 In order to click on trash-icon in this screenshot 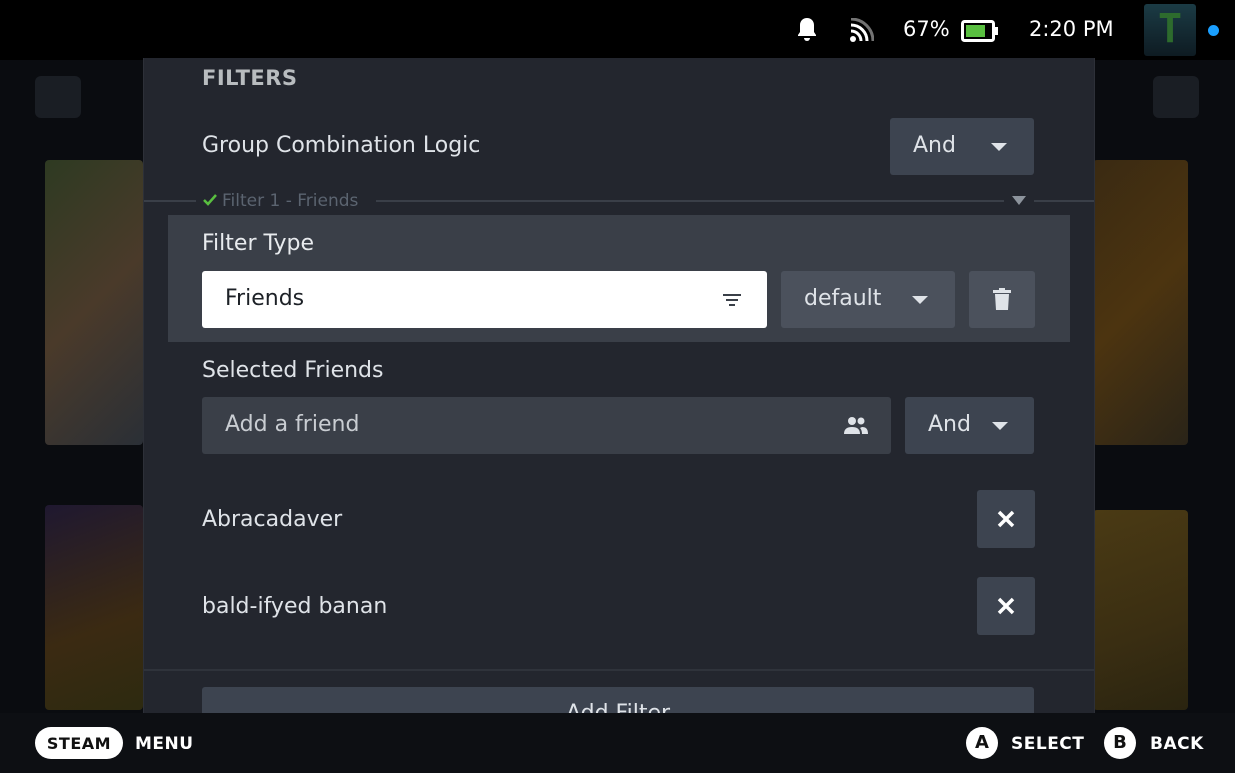, I will do `click(1002, 299)`.